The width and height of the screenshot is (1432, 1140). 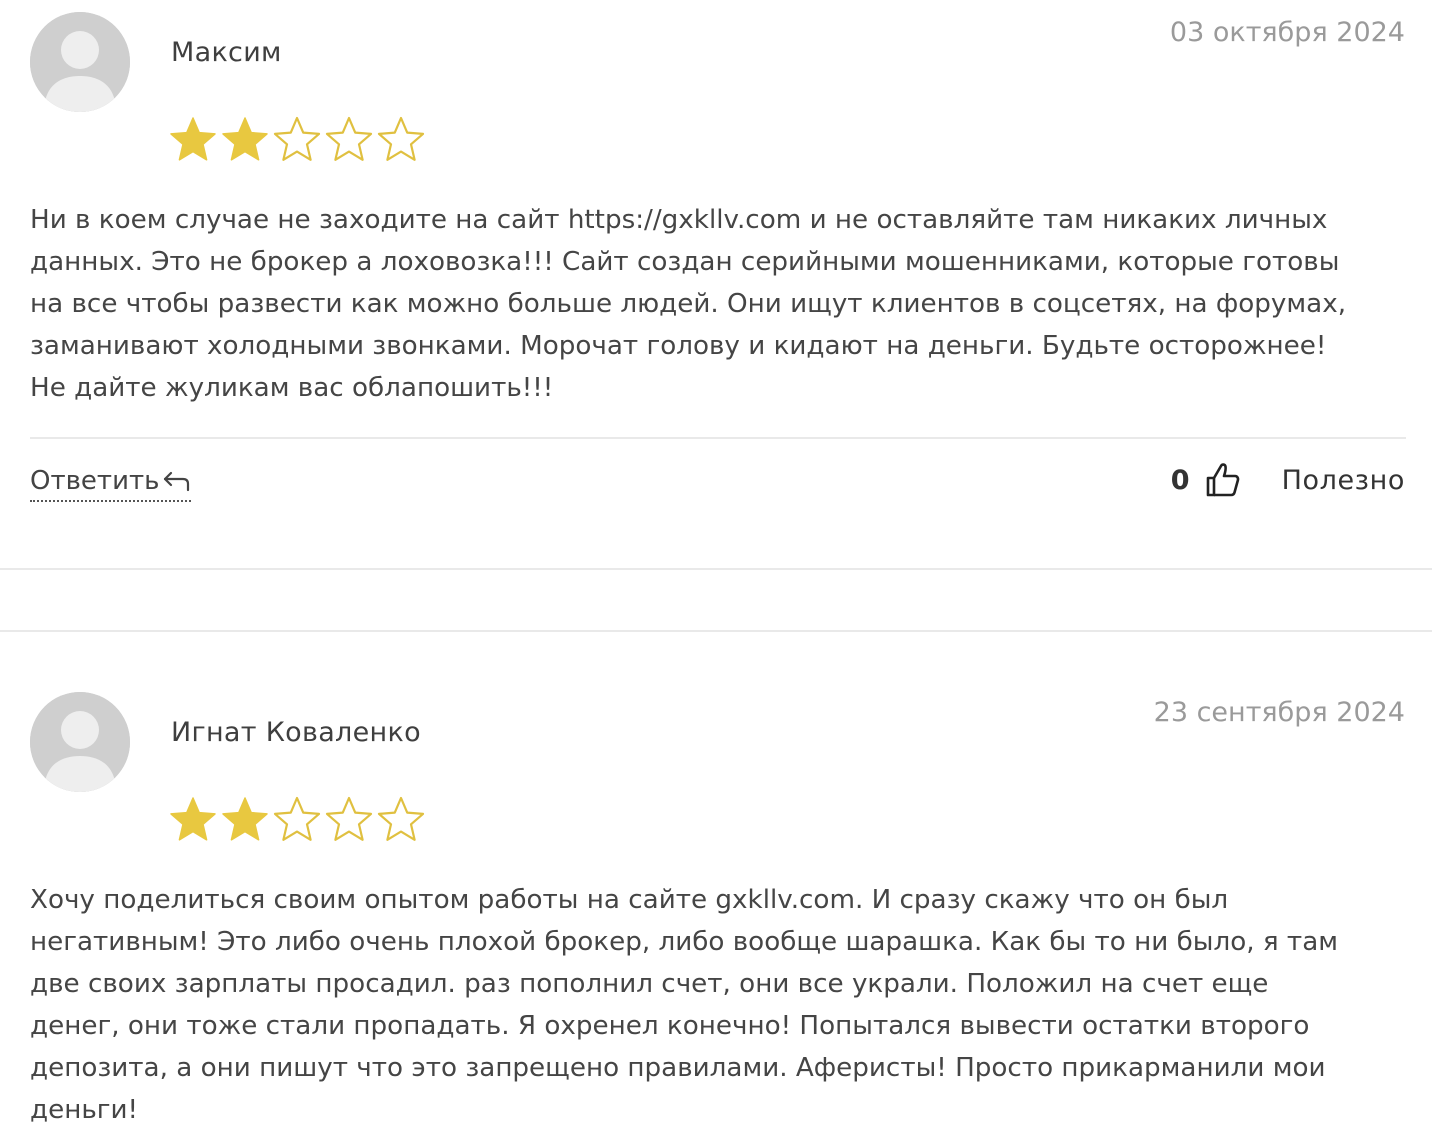 What do you see at coordinates (1223, 480) in the screenshot?
I see `thumbs-up-icon` at bounding box center [1223, 480].